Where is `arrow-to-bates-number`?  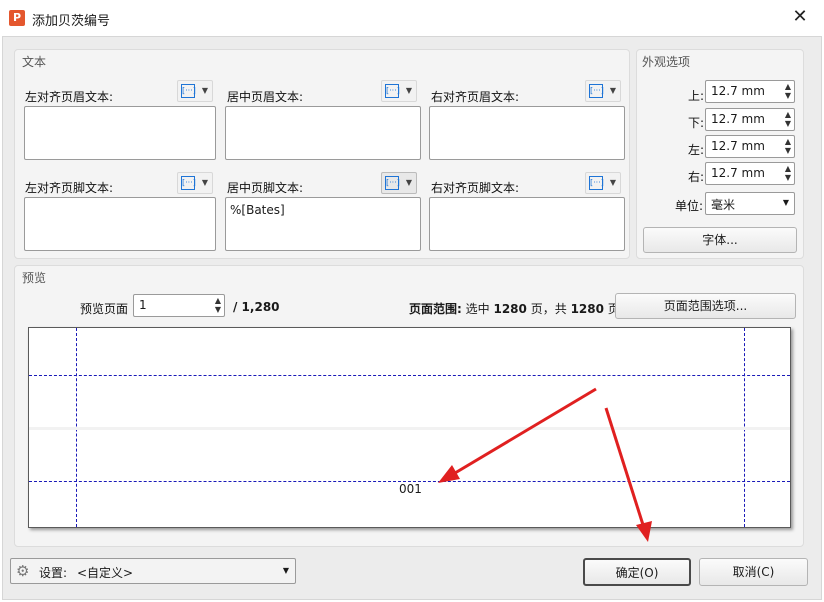 arrow-to-bates-number is located at coordinates (517, 435).